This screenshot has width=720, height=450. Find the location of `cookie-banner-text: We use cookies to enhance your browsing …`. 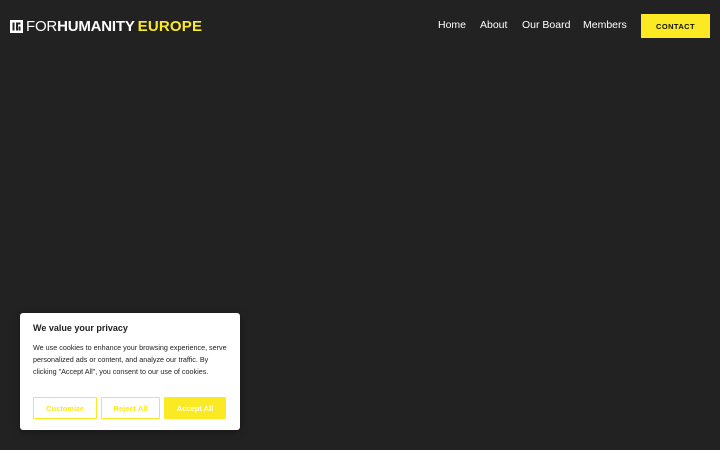

cookie-banner-text: We use cookies to enhance your browsing … is located at coordinates (130, 359).